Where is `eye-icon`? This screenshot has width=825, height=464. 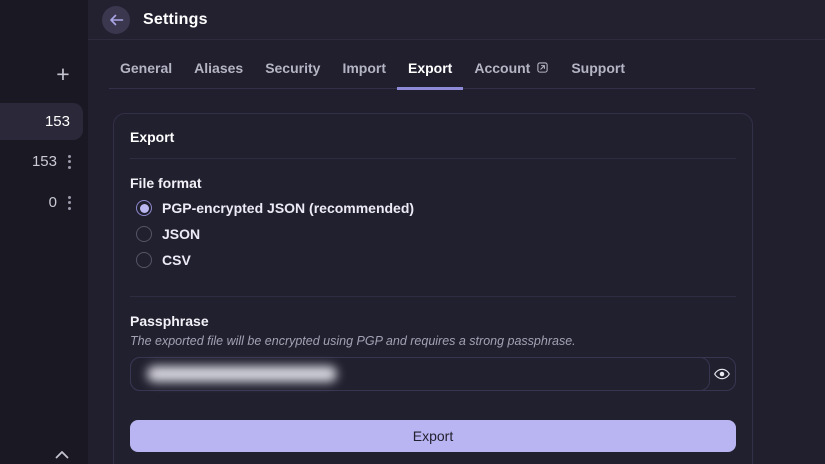
eye-icon is located at coordinates (721, 374).